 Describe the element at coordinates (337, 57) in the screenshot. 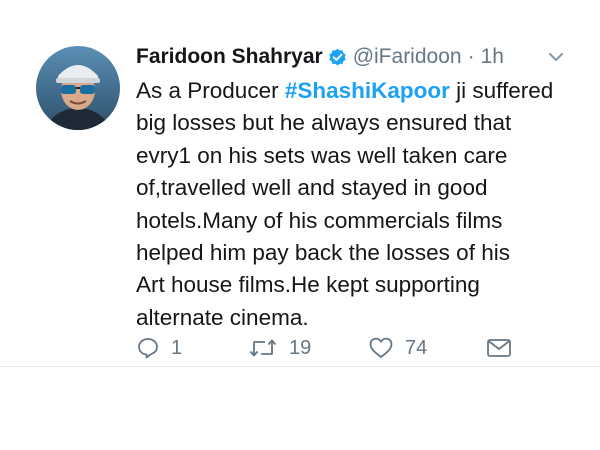

I see `verified-badge-icon` at that location.